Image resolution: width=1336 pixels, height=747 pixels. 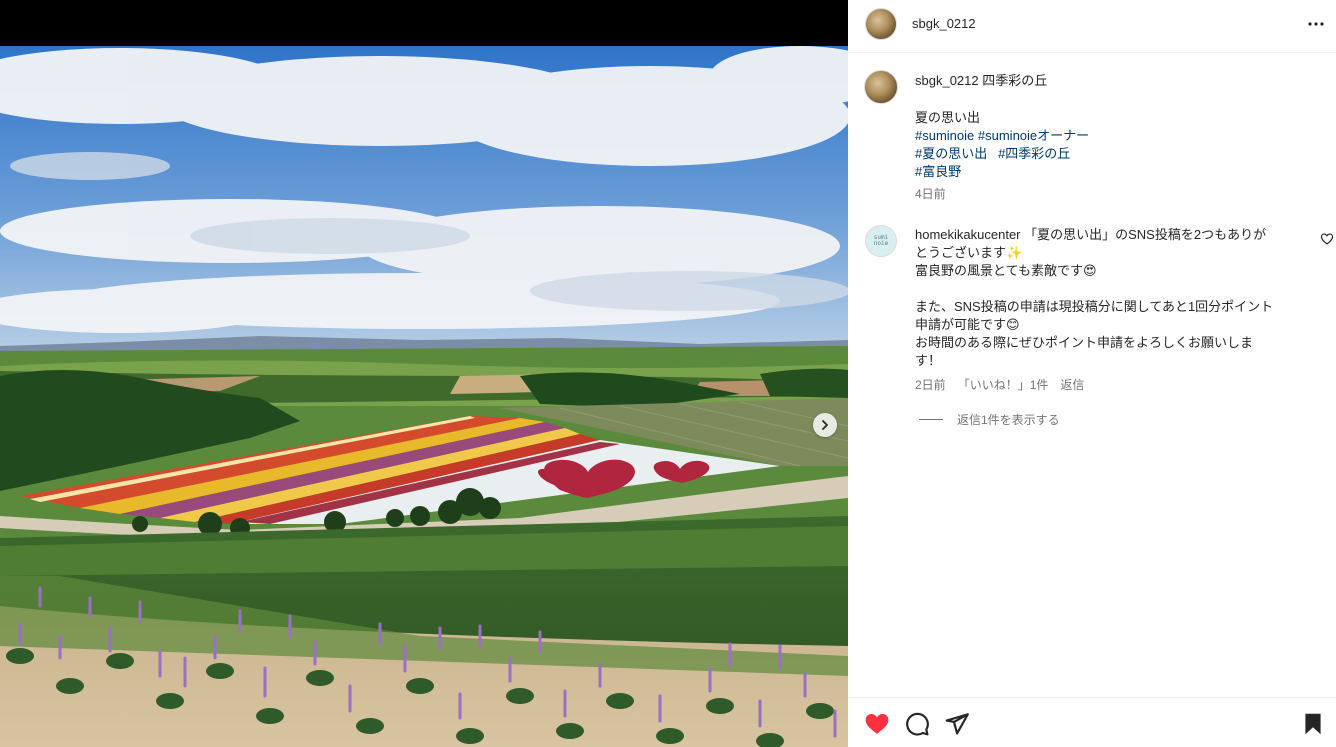 I want to click on hashtag-link: #富良野, so click(x=938, y=171).